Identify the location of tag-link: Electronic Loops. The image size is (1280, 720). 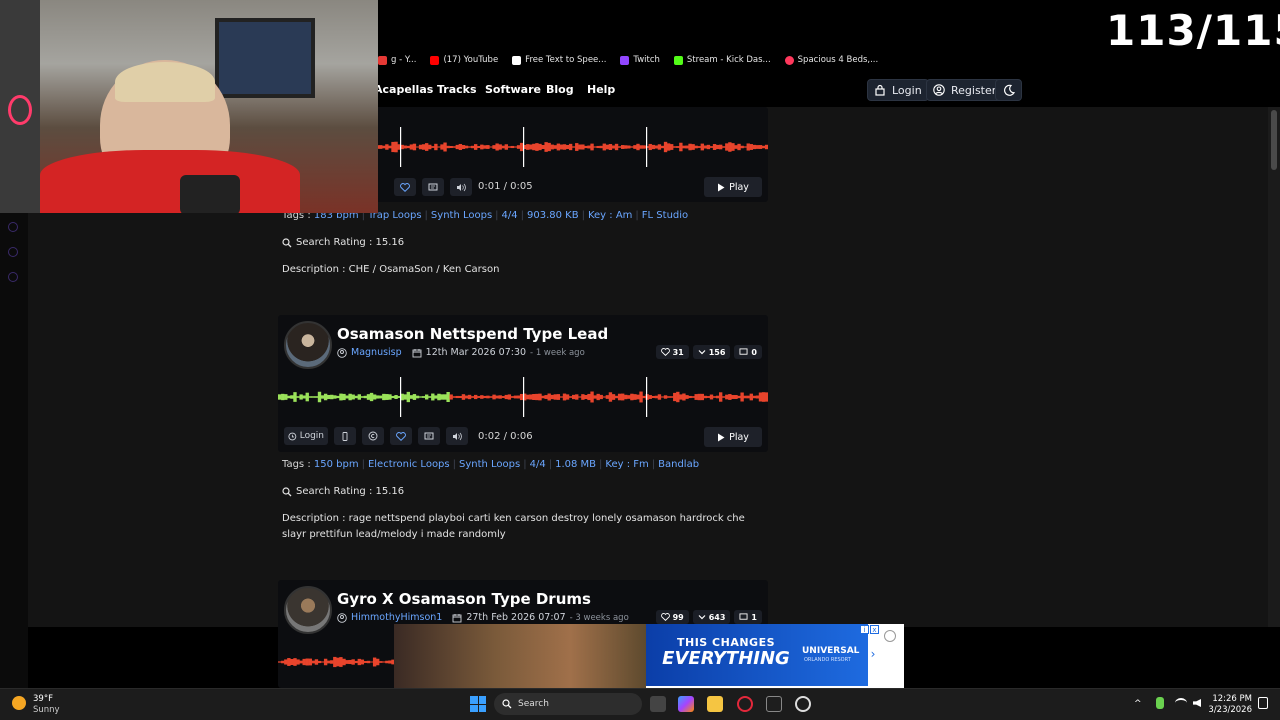
(409, 464).